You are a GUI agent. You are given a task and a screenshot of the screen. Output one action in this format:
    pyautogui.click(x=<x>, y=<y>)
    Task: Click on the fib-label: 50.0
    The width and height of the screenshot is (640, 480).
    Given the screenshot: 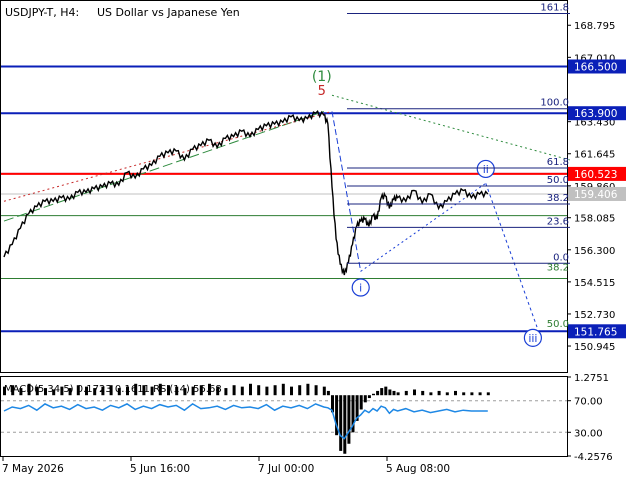 What is the action you would take?
    pyautogui.click(x=558, y=180)
    